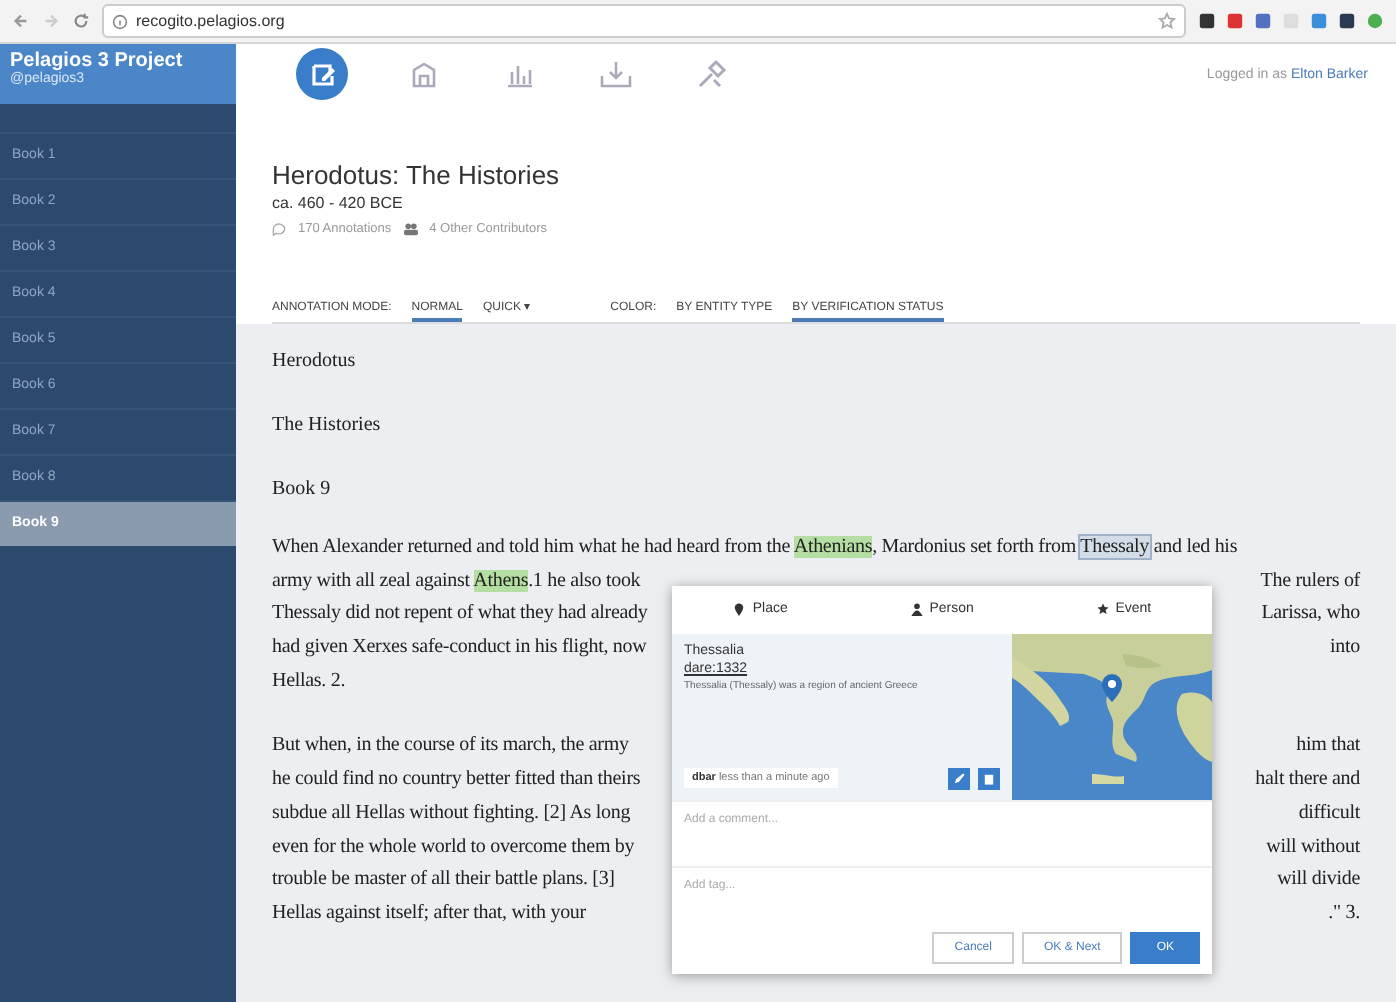 The height and width of the screenshot is (1002, 1396). What do you see at coordinates (1310, 581) in the screenshot?
I see `text-line: The rulers of` at bounding box center [1310, 581].